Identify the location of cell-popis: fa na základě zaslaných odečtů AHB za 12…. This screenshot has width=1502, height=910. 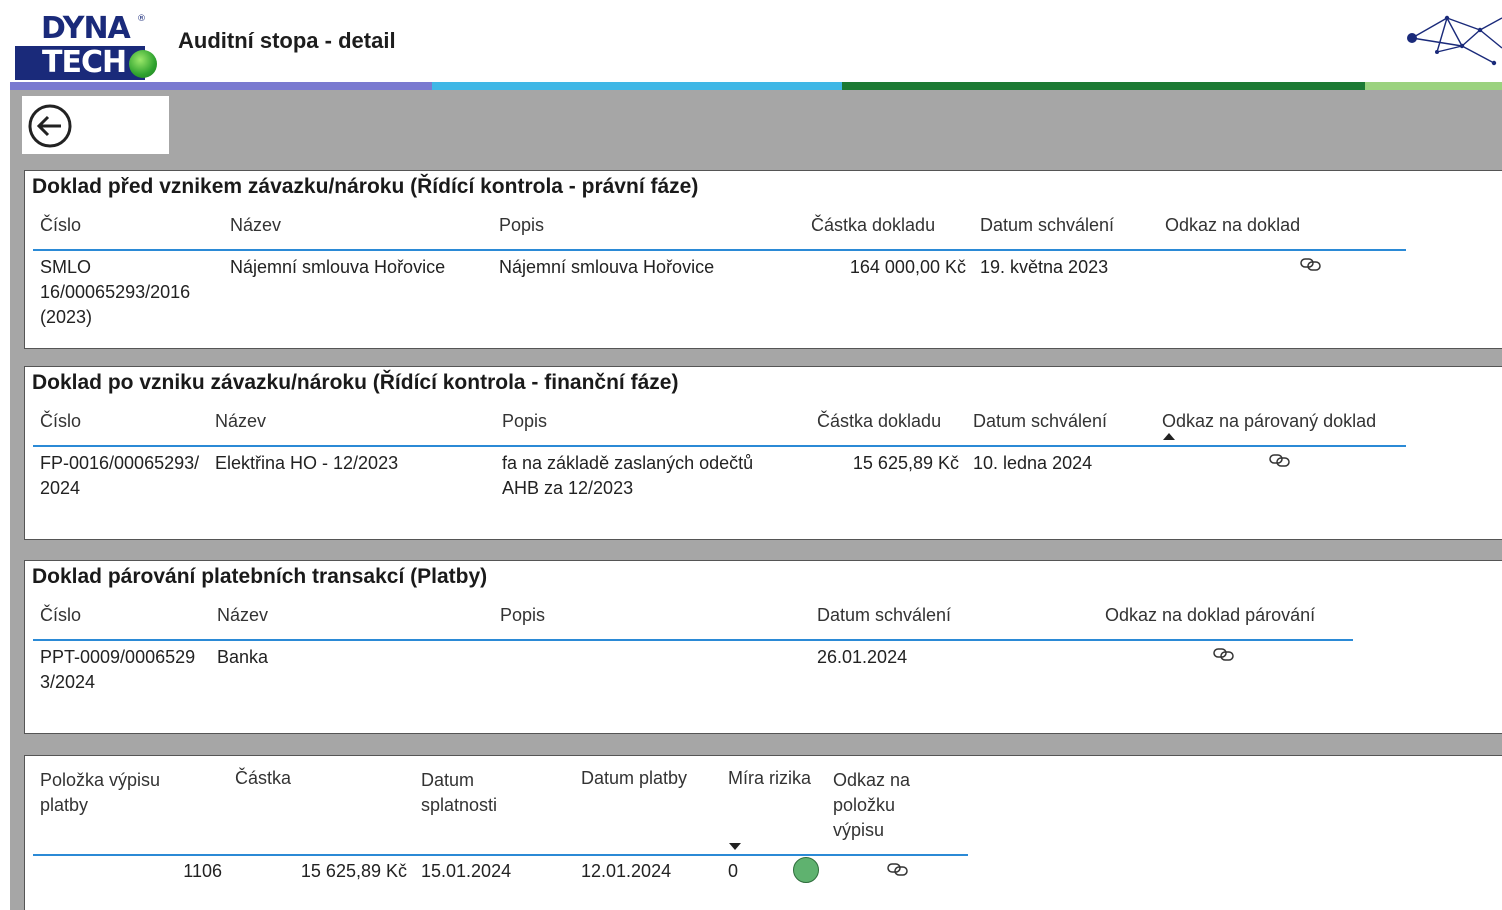
(628, 475).